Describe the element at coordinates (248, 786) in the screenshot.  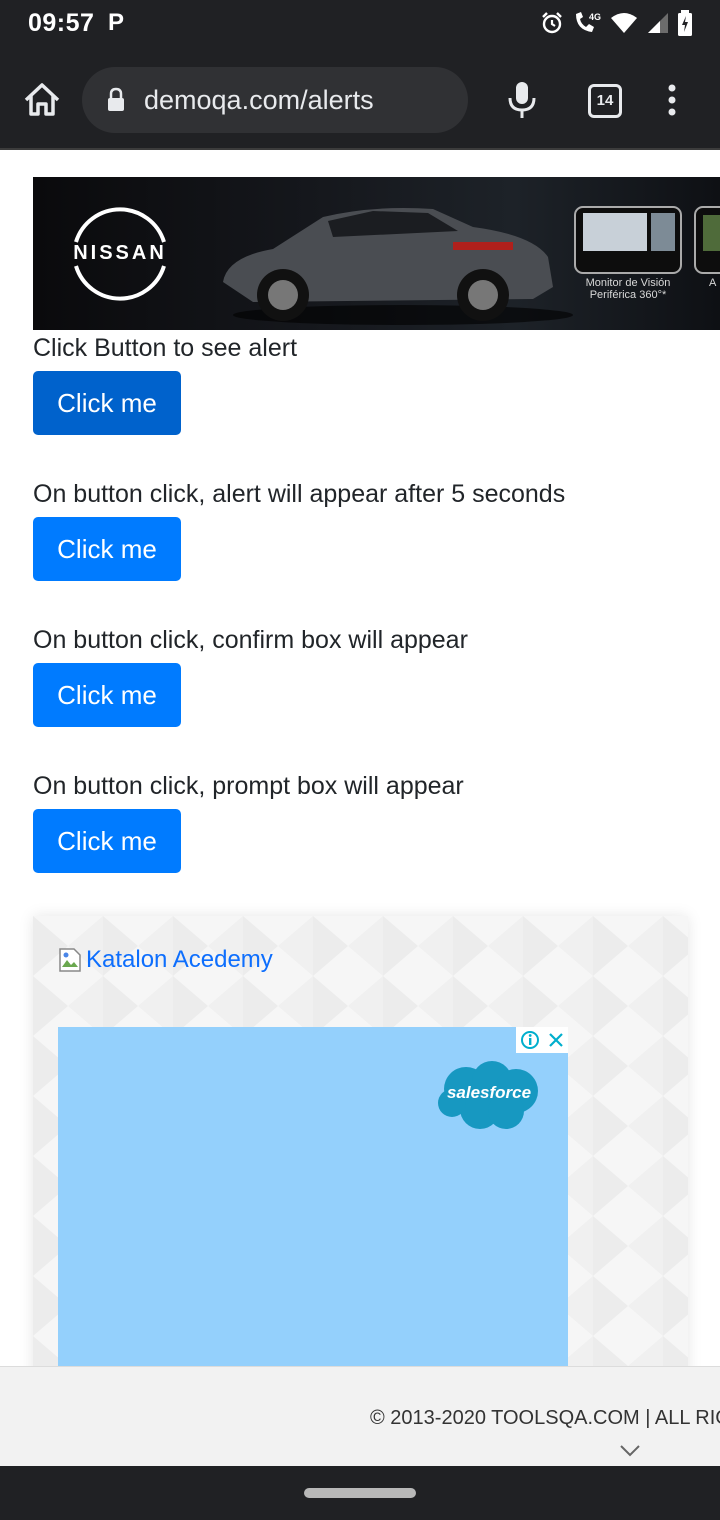
I see `prompt-label: On button click, prompt box will appear` at that location.